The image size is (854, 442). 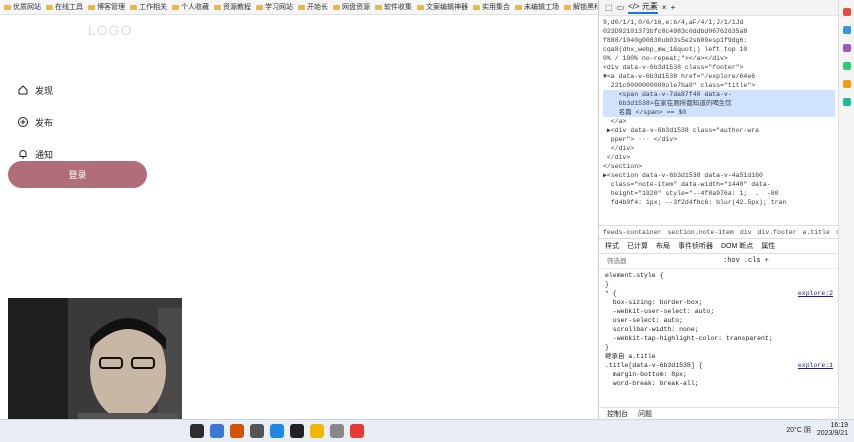 What do you see at coordinates (719, 383) in the screenshot?
I see `style-line: word-break: break-all;` at bounding box center [719, 383].